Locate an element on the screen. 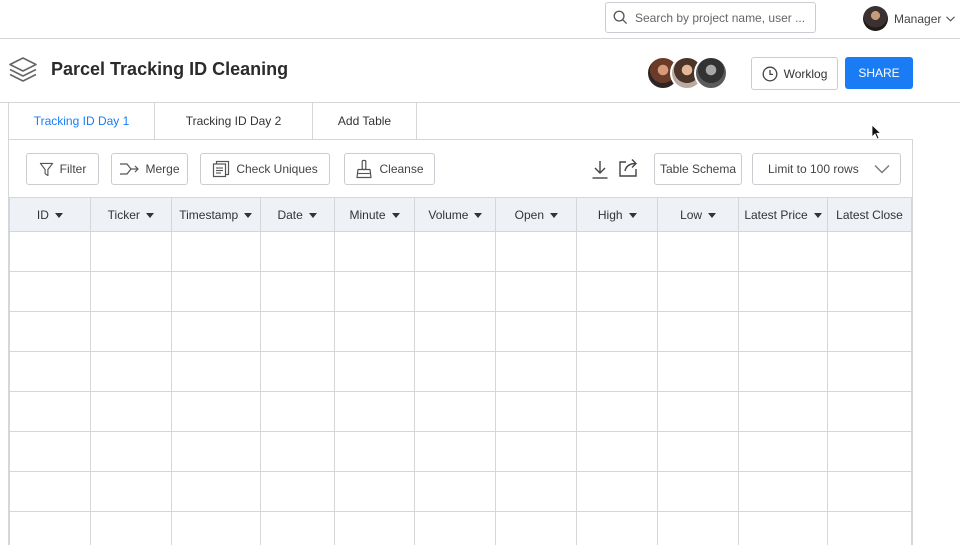 The width and height of the screenshot is (960, 545). share-icon is located at coordinates (629, 167).